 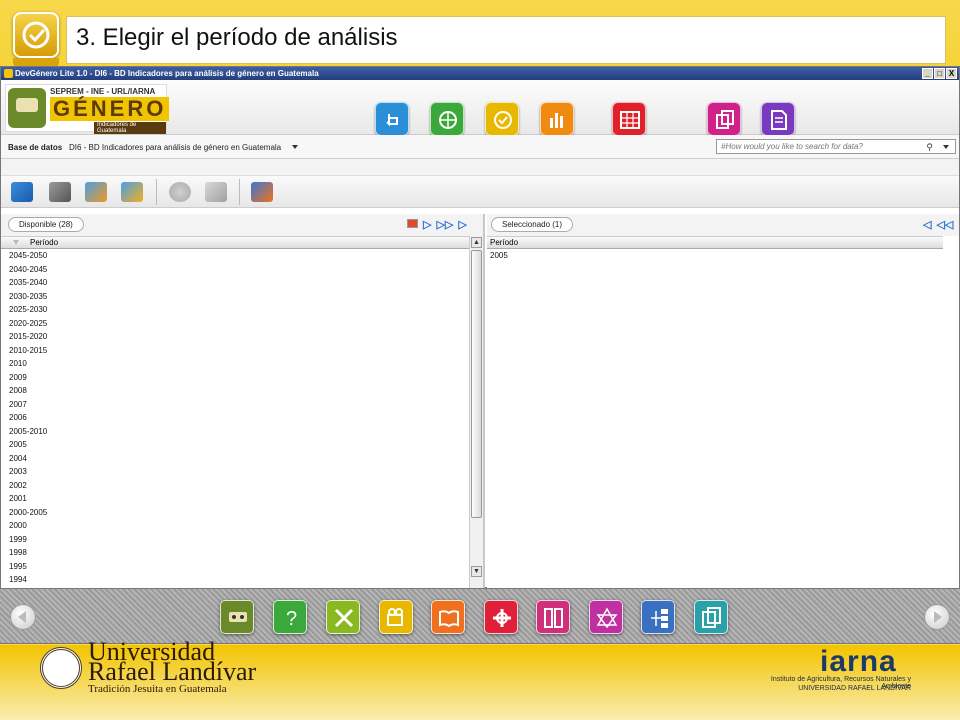 What do you see at coordinates (235, 526) in the screenshot?
I see `list-item: 2000` at bounding box center [235, 526].